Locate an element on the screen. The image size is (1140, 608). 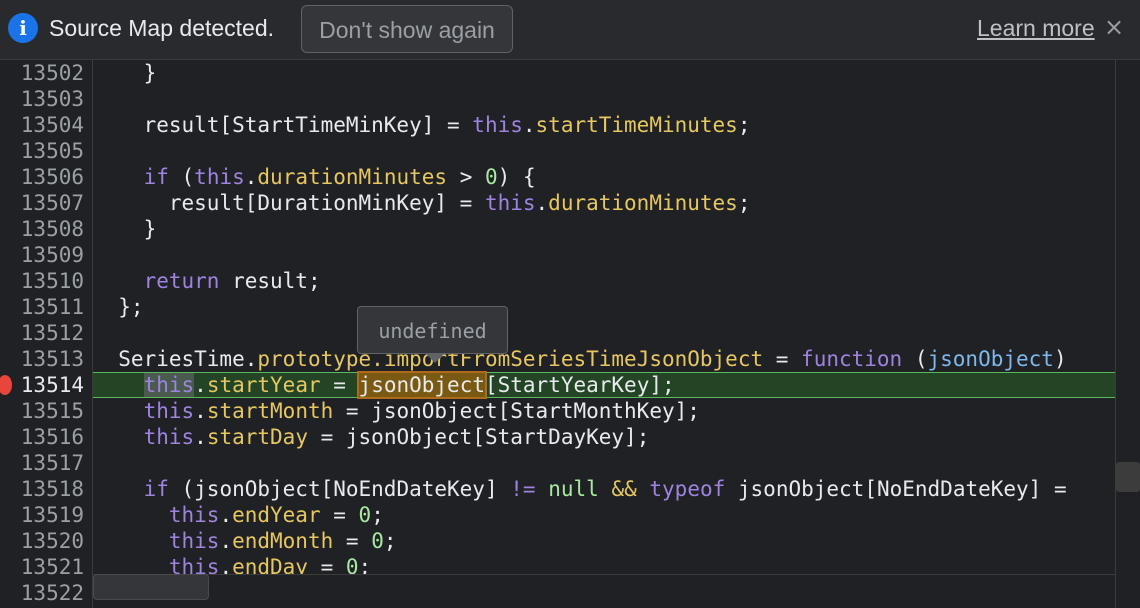
code-token: result[StartTimeMinKey] = is located at coordinates (283, 125).